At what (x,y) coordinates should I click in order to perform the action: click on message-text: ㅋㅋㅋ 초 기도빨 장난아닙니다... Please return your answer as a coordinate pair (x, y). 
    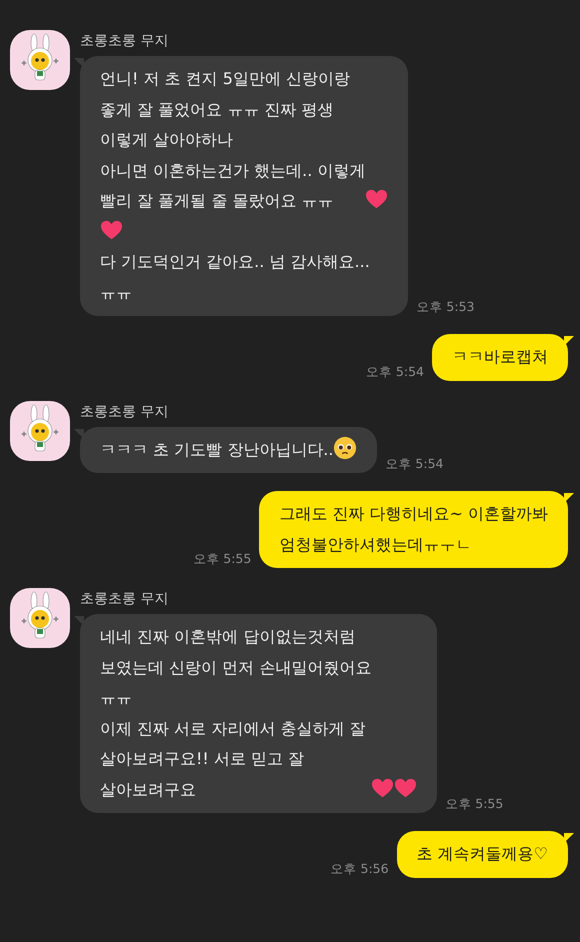
    Looking at the image, I should click on (217, 449).